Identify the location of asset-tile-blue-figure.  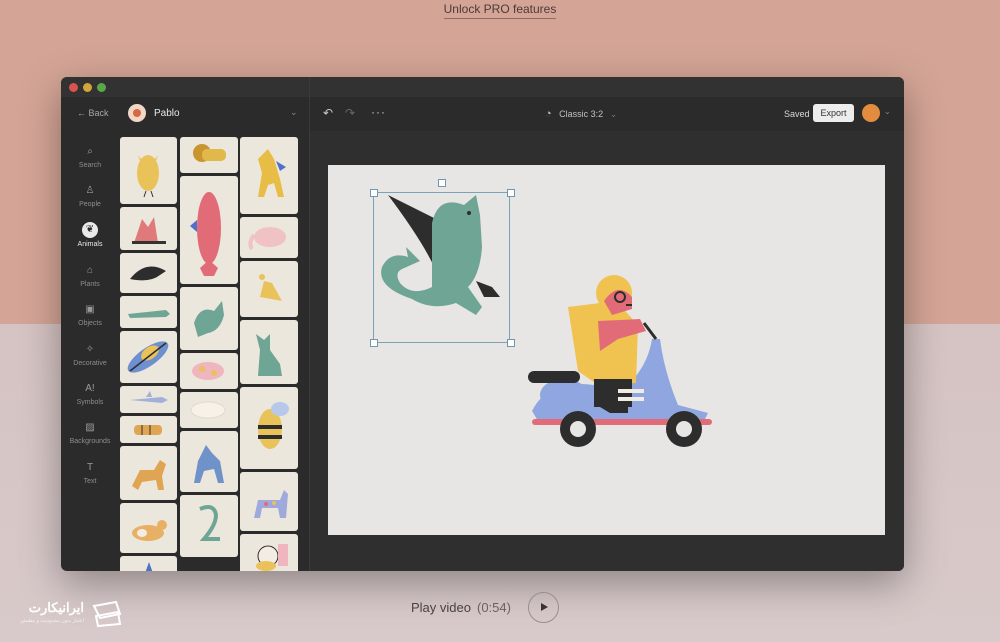
(148, 563).